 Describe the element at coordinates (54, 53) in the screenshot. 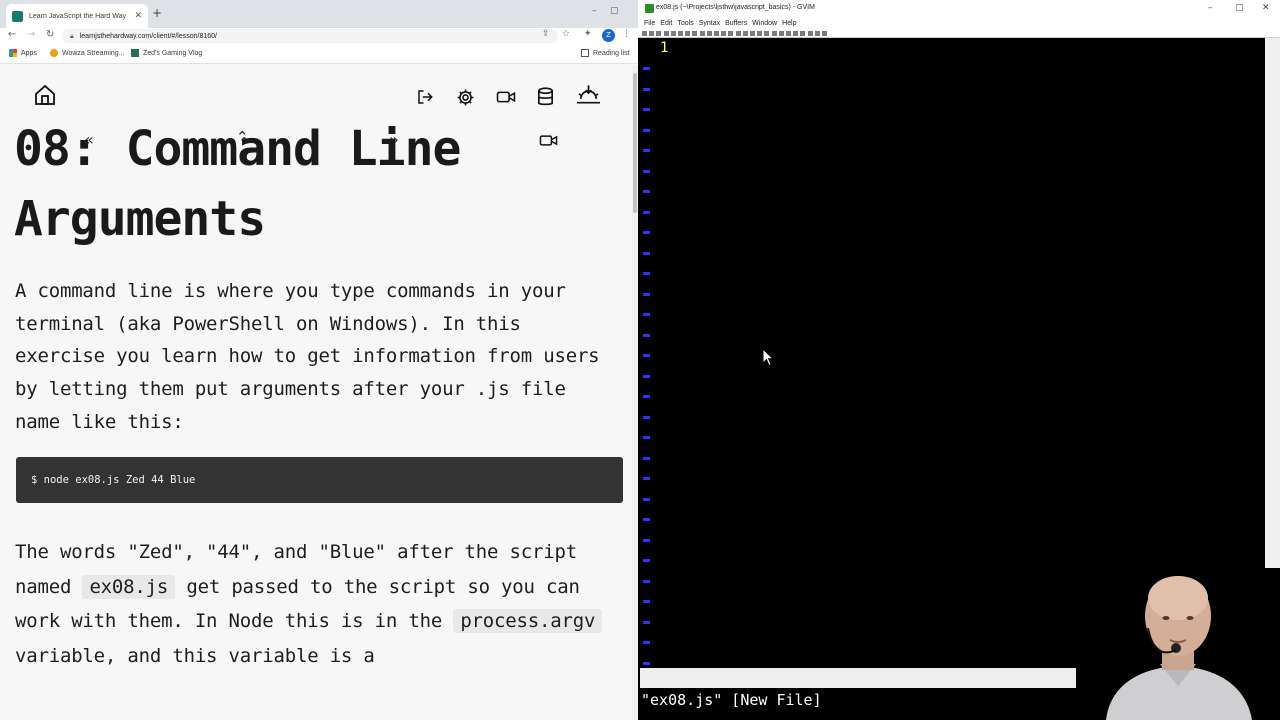

I see `wowza-icon` at that location.